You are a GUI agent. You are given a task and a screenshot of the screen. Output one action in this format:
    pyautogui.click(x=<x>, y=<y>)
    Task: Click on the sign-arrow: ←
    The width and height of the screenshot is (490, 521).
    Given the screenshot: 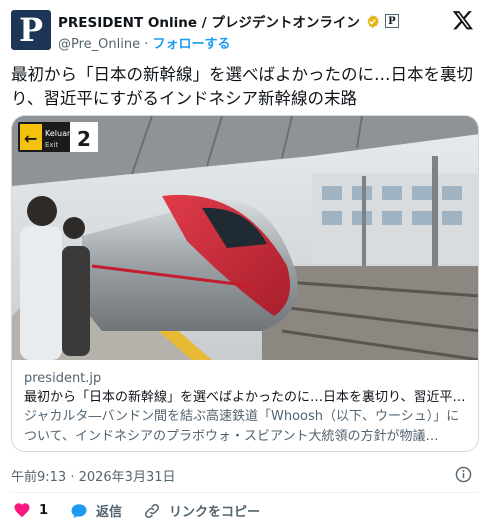 What is the action you would take?
    pyautogui.click(x=30, y=138)
    